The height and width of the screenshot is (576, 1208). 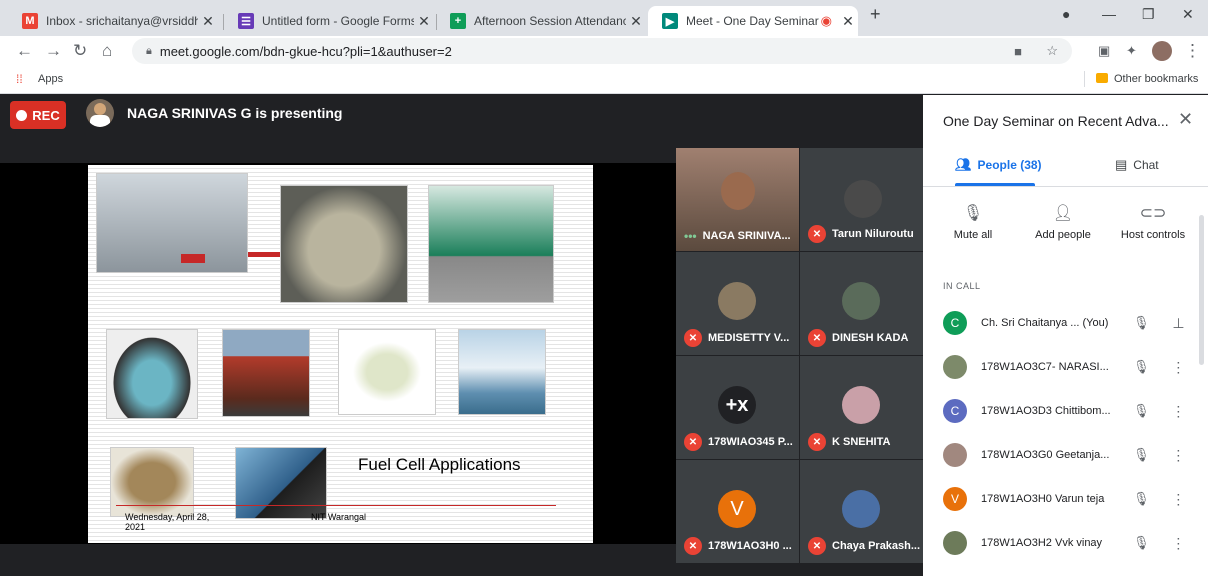 What do you see at coordinates (491, 244) in the screenshot?
I see `bus-image` at bounding box center [491, 244].